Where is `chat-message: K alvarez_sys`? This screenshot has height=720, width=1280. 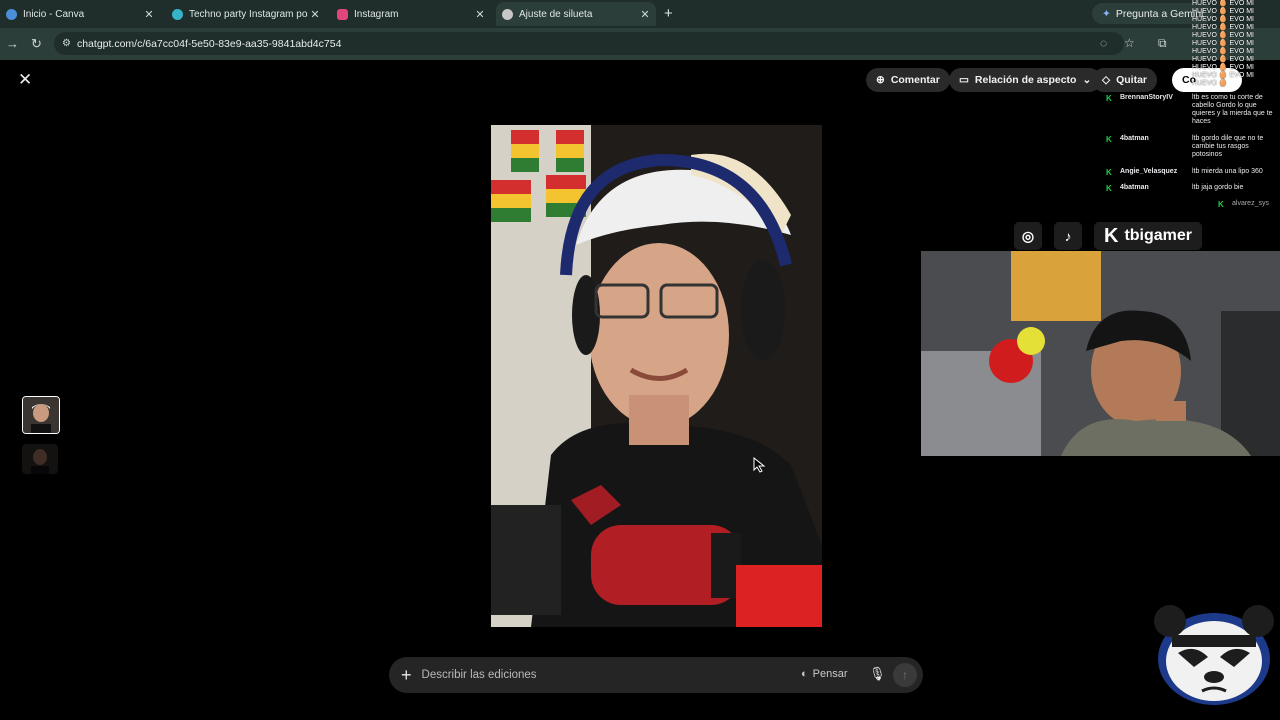 chat-message: K alvarez_sys is located at coordinates (1243, 204).